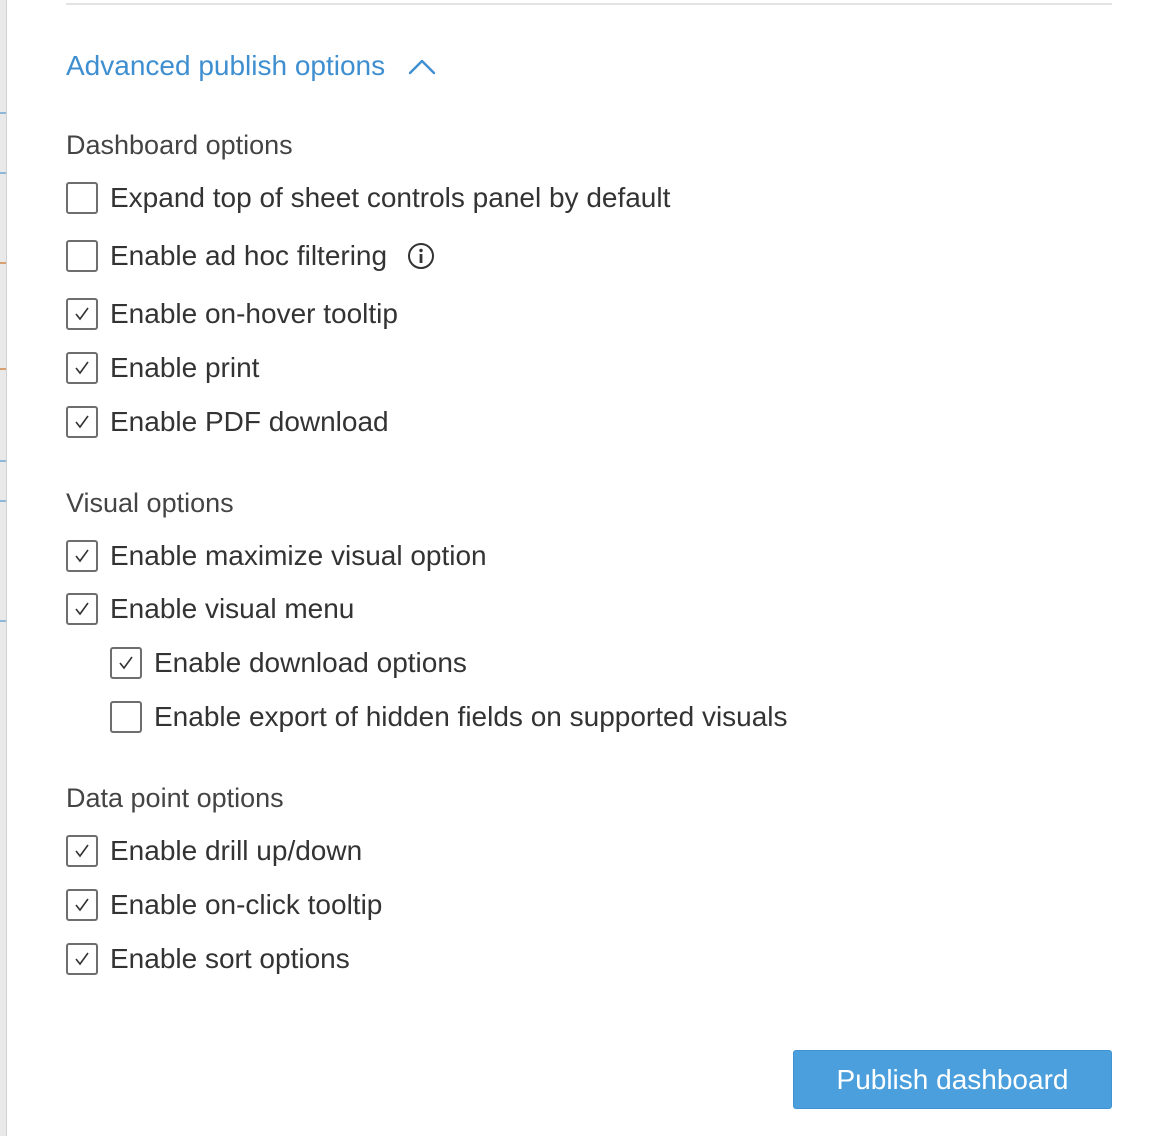  I want to click on option-maximize-visual: Enable maximize visual option, so click(276, 556).